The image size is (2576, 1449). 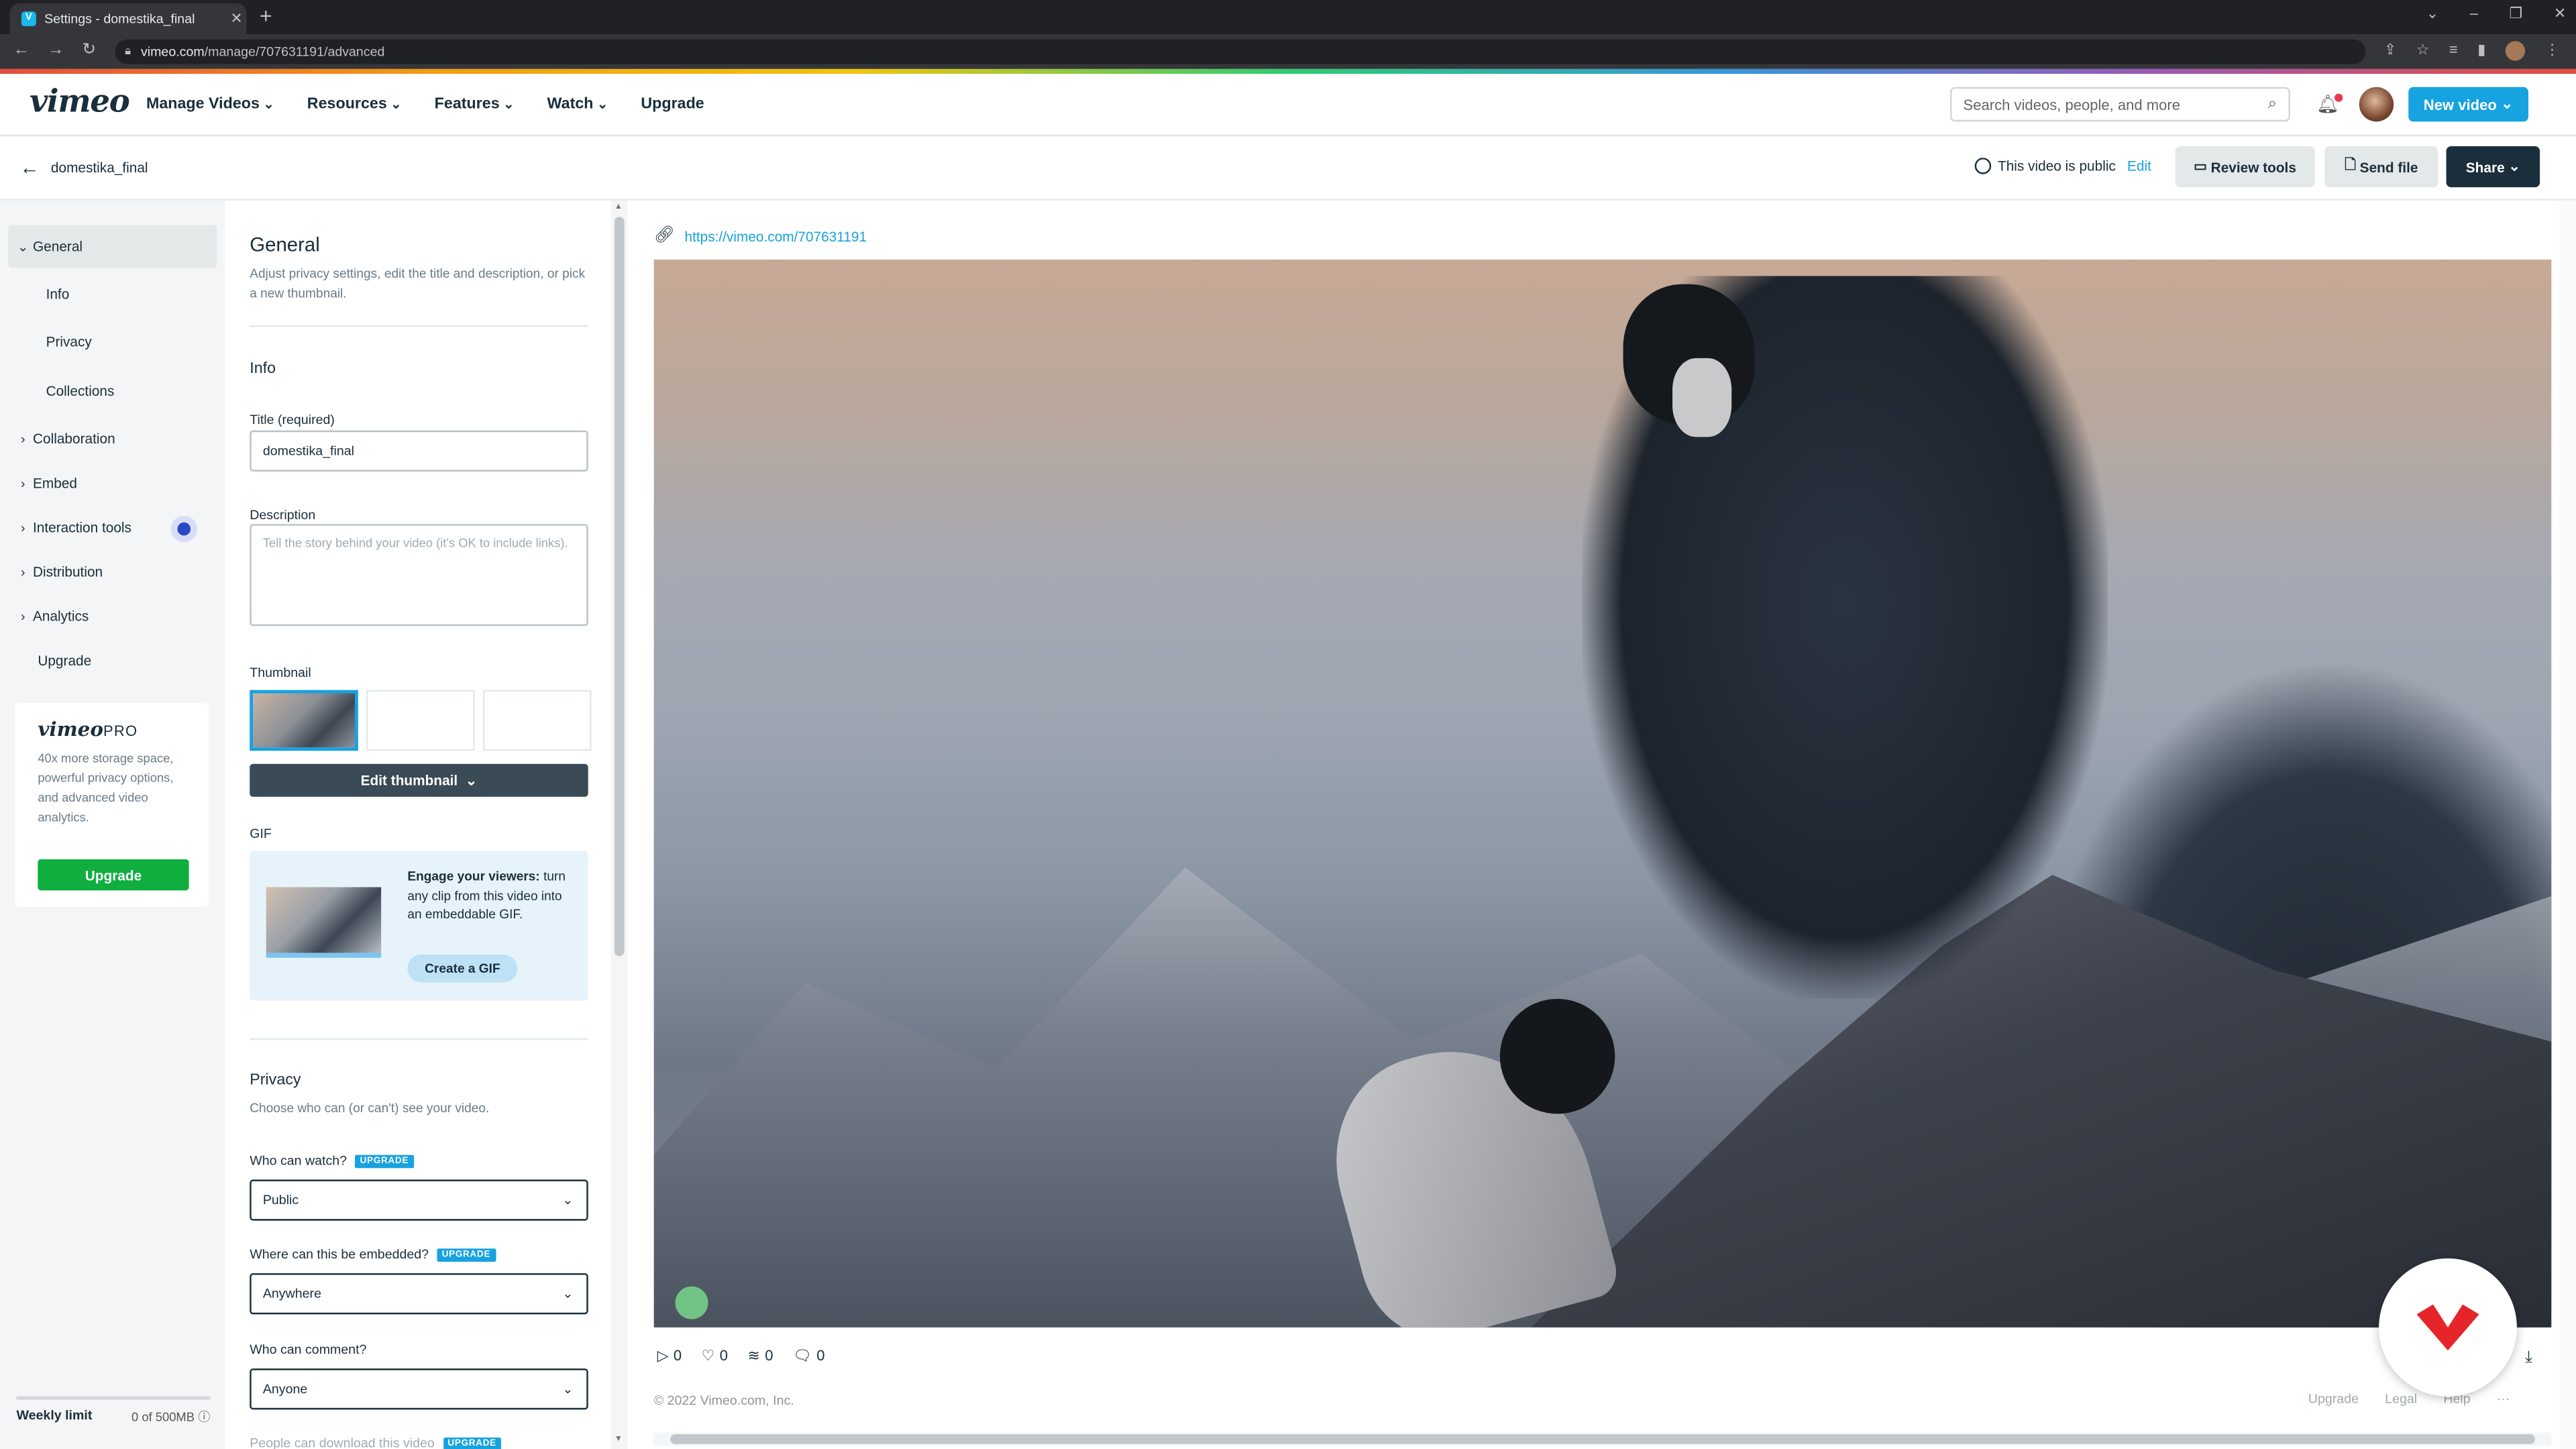 What do you see at coordinates (2202, 166) in the screenshot?
I see `review-icon: ▭` at bounding box center [2202, 166].